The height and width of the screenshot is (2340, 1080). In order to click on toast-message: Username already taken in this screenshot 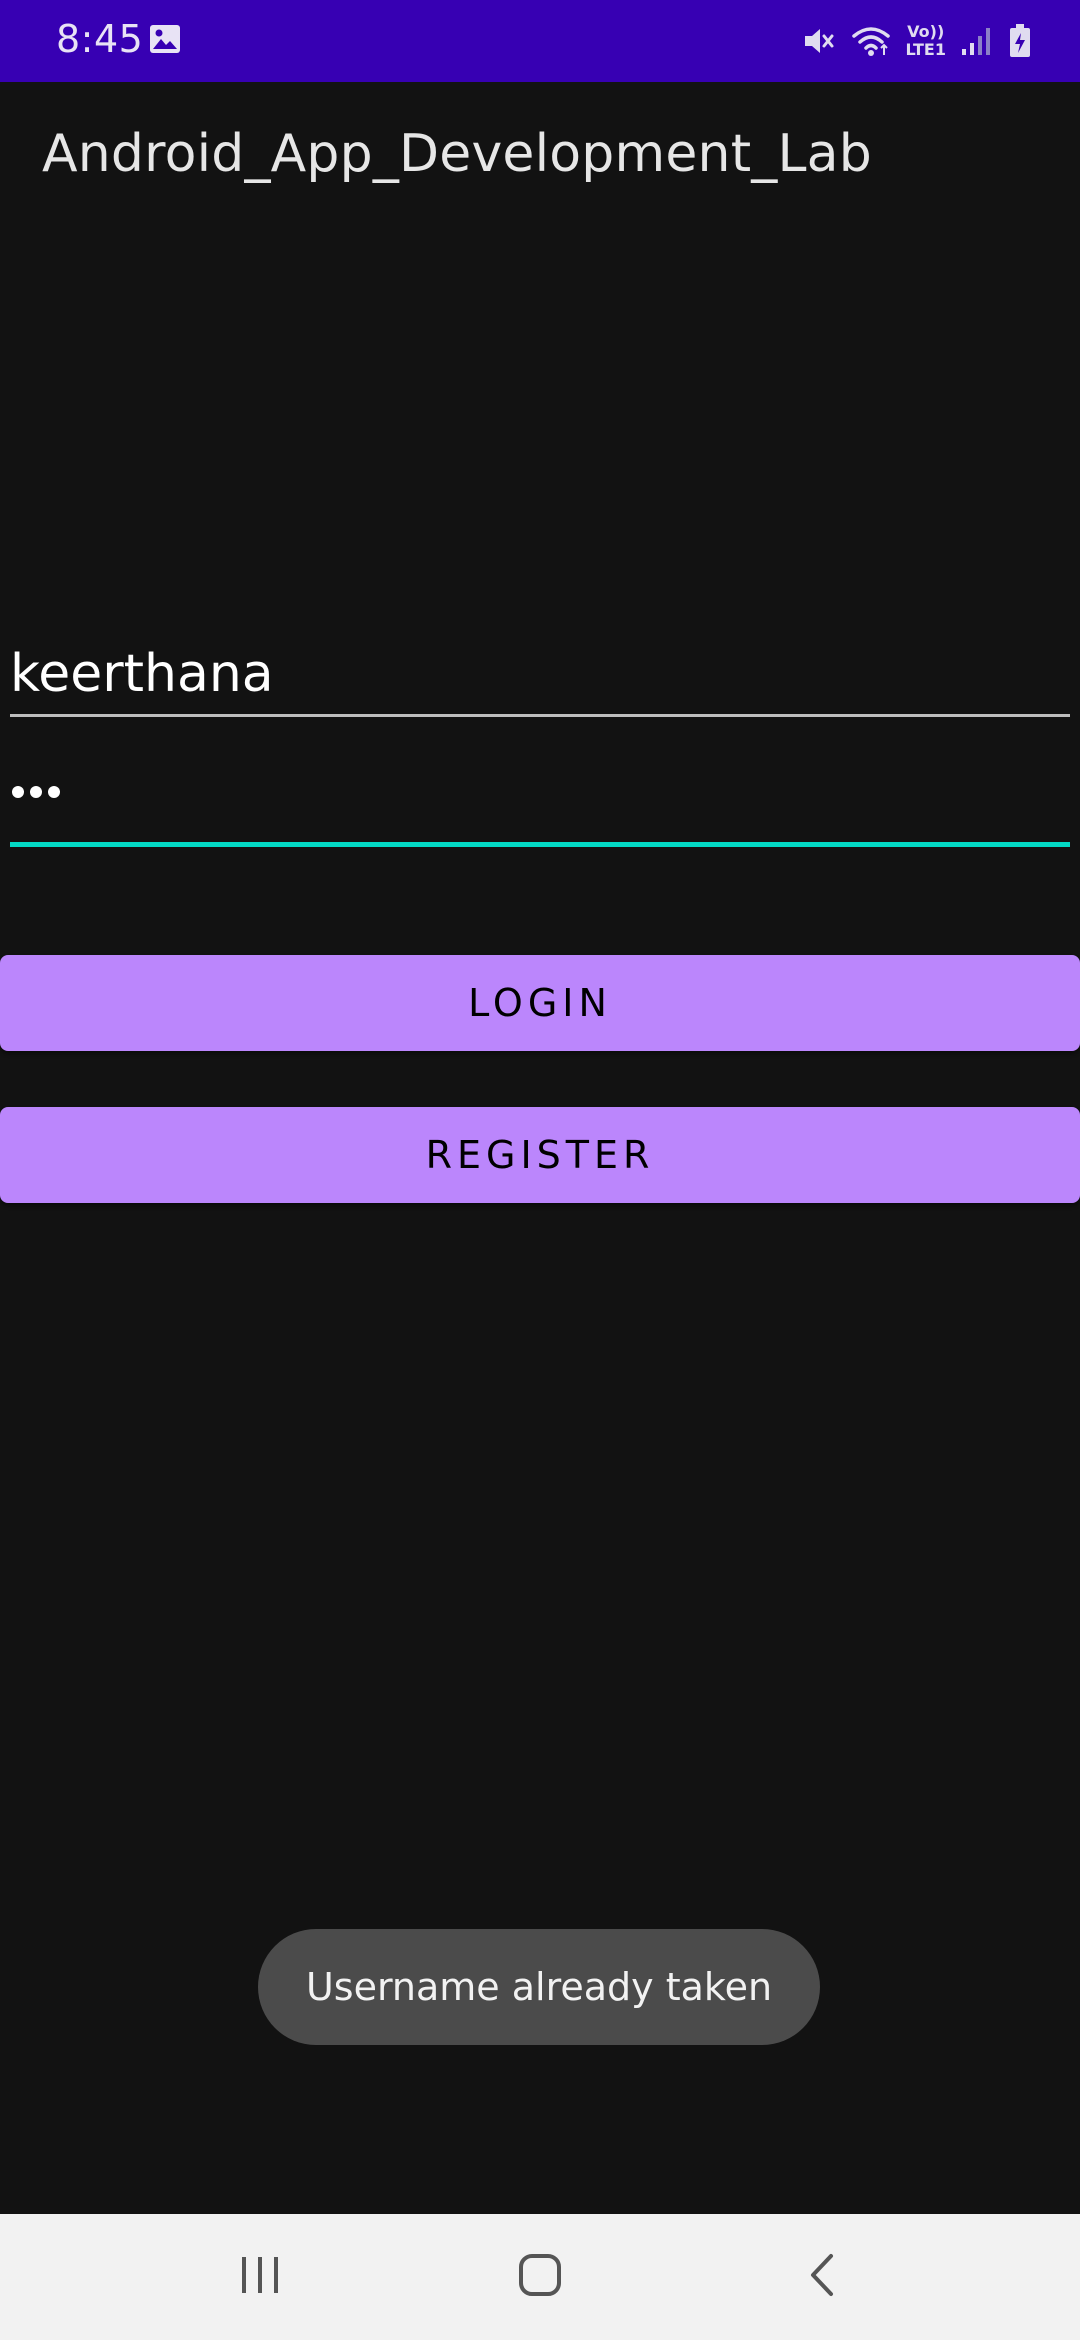, I will do `click(539, 1987)`.